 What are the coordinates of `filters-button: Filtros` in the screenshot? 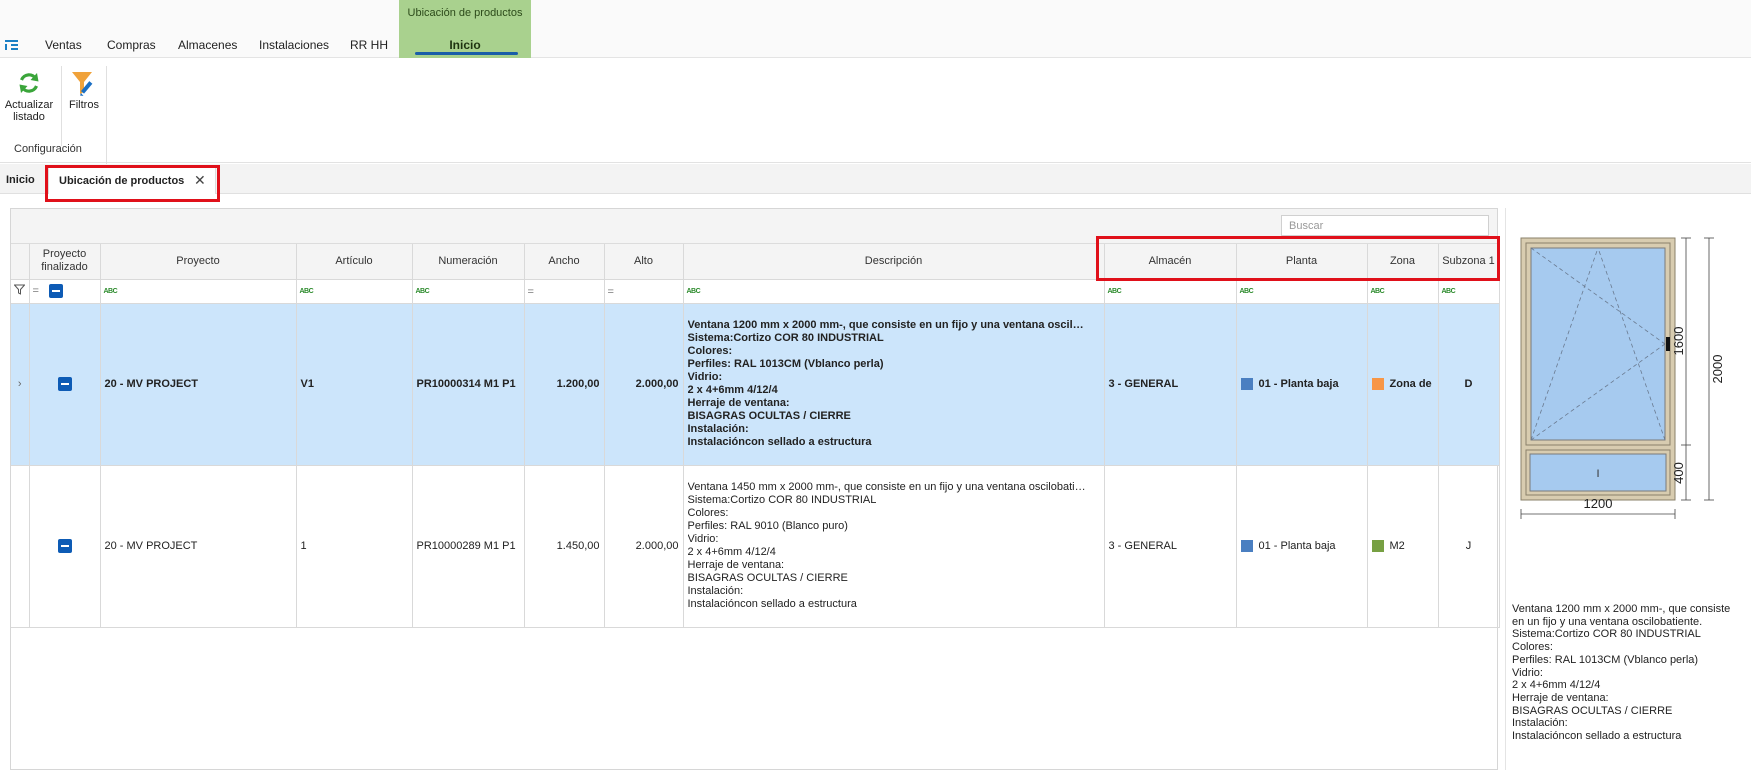 It's located at (84, 90).